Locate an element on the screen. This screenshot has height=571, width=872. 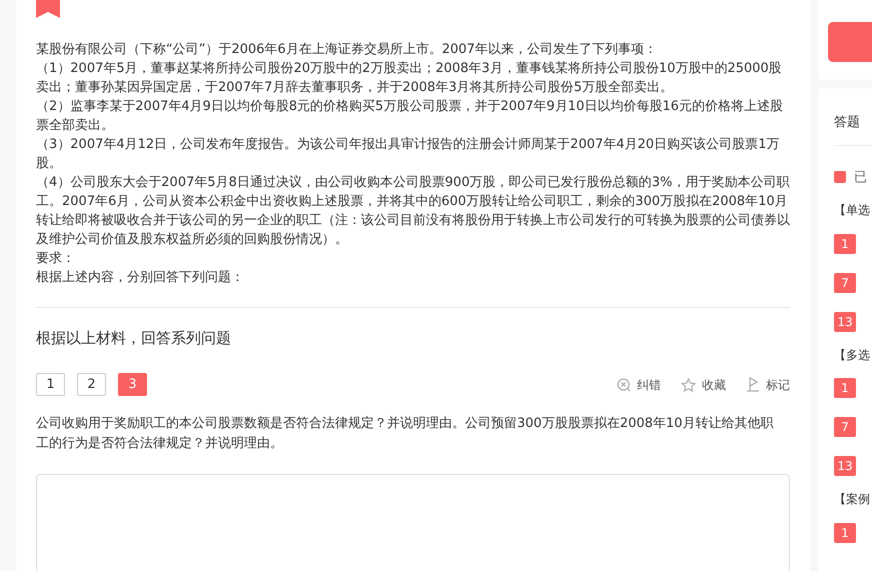
group-title: 【多选 is located at coordinates (852, 354).